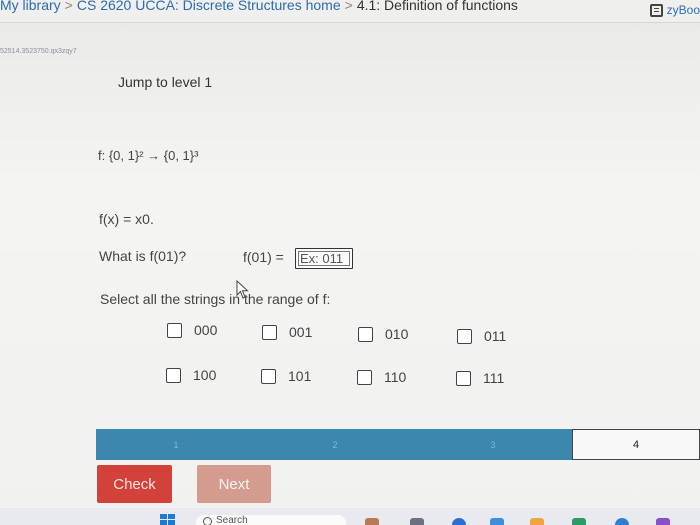 The height and width of the screenshot is (525, 700). Describe the element at coordinates (148, 155) in the screenshot. I see `function-definition: f: {0, 1}² → {0, 1}³` at that location.